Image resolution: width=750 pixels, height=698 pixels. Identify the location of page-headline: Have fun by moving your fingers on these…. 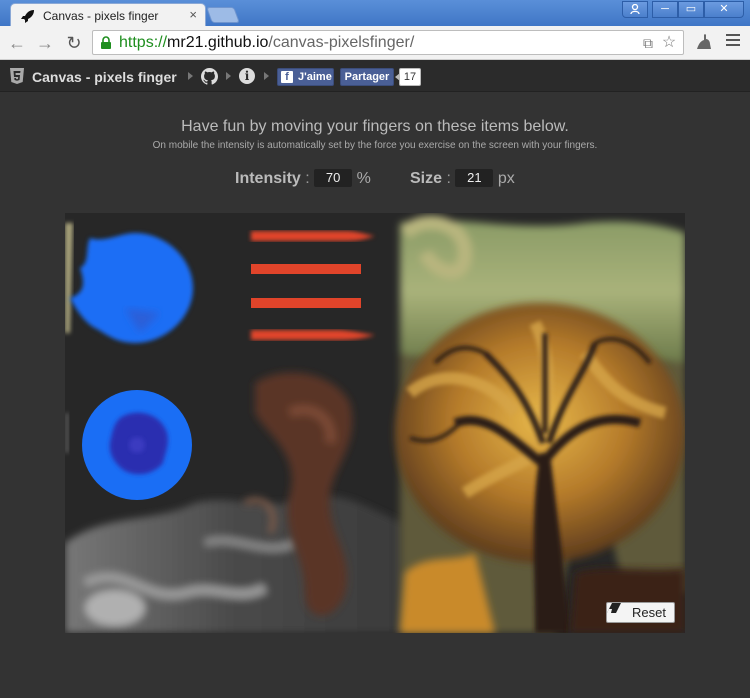
(375, 126).